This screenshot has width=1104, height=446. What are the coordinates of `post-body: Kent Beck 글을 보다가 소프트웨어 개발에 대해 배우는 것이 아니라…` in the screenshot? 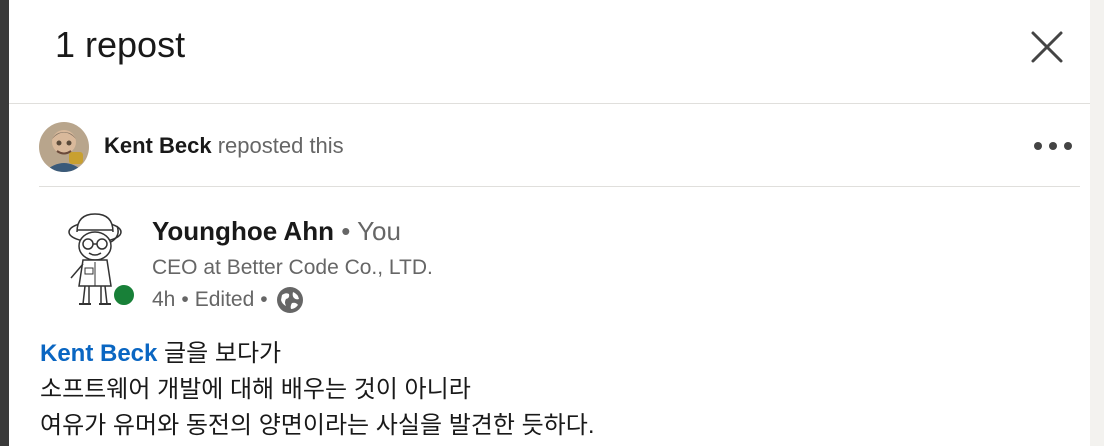 It's located at (317, 390).